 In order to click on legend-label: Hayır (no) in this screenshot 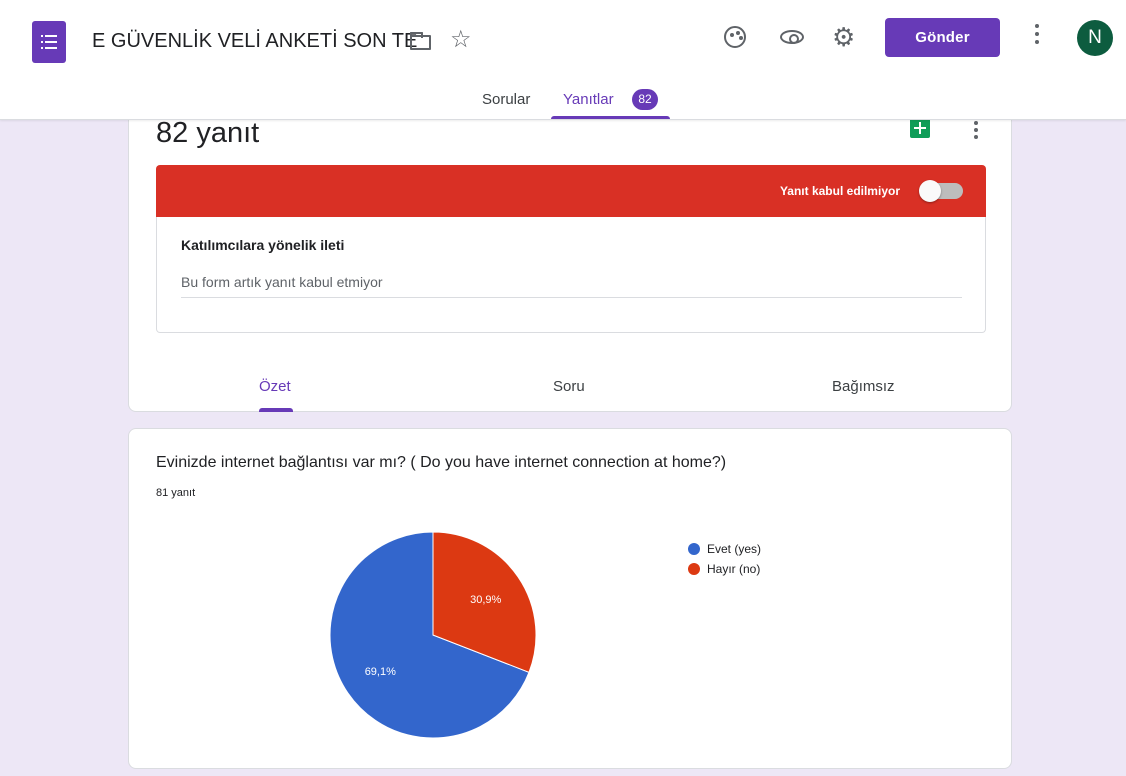, I will do `click(734, 569)`.